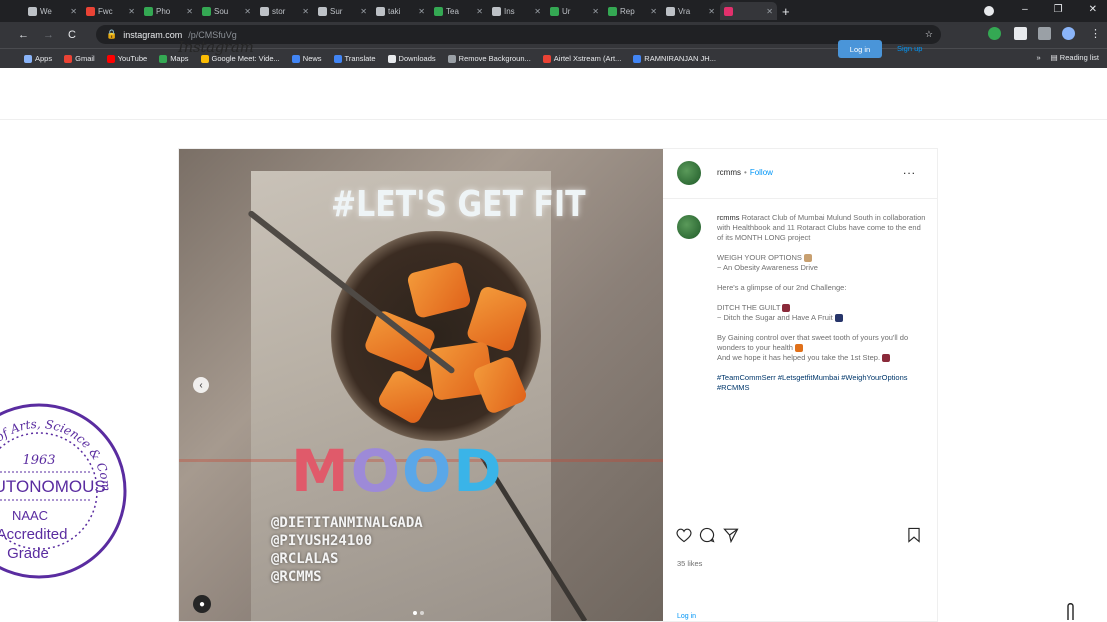 The height and width of the screenshot is (622, 1107). Describe the element at coordinates (632, 11) in the screenshot. I see `browser-tab: Rep ✕` at that location.